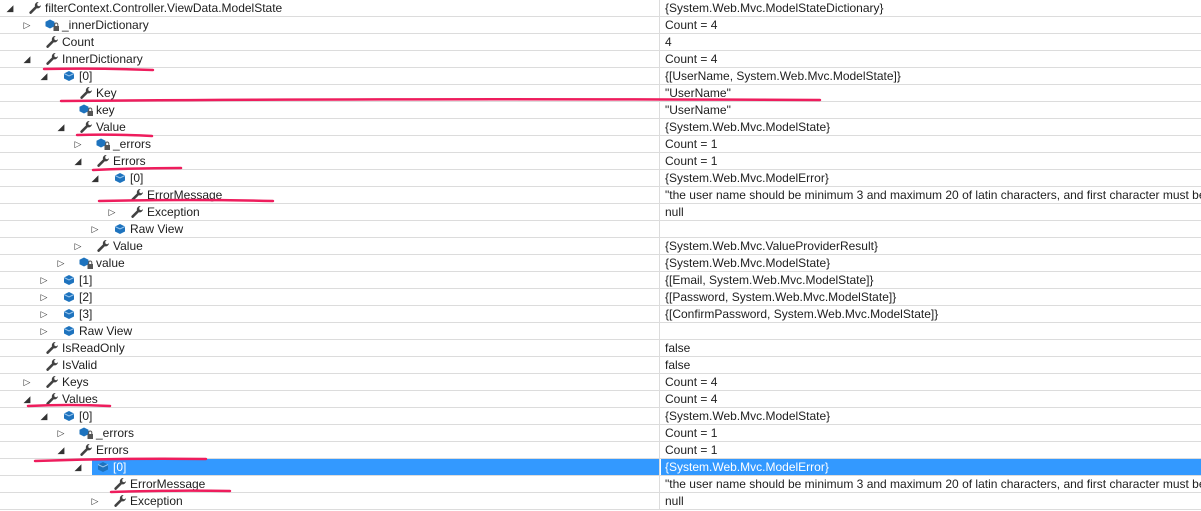 Image resolution: width=1201 pixels, height=511 pixels. Describe the element at coordinates (600, 348) in the screenshot. I see `watch-row: IsReadOnly false` at that location.